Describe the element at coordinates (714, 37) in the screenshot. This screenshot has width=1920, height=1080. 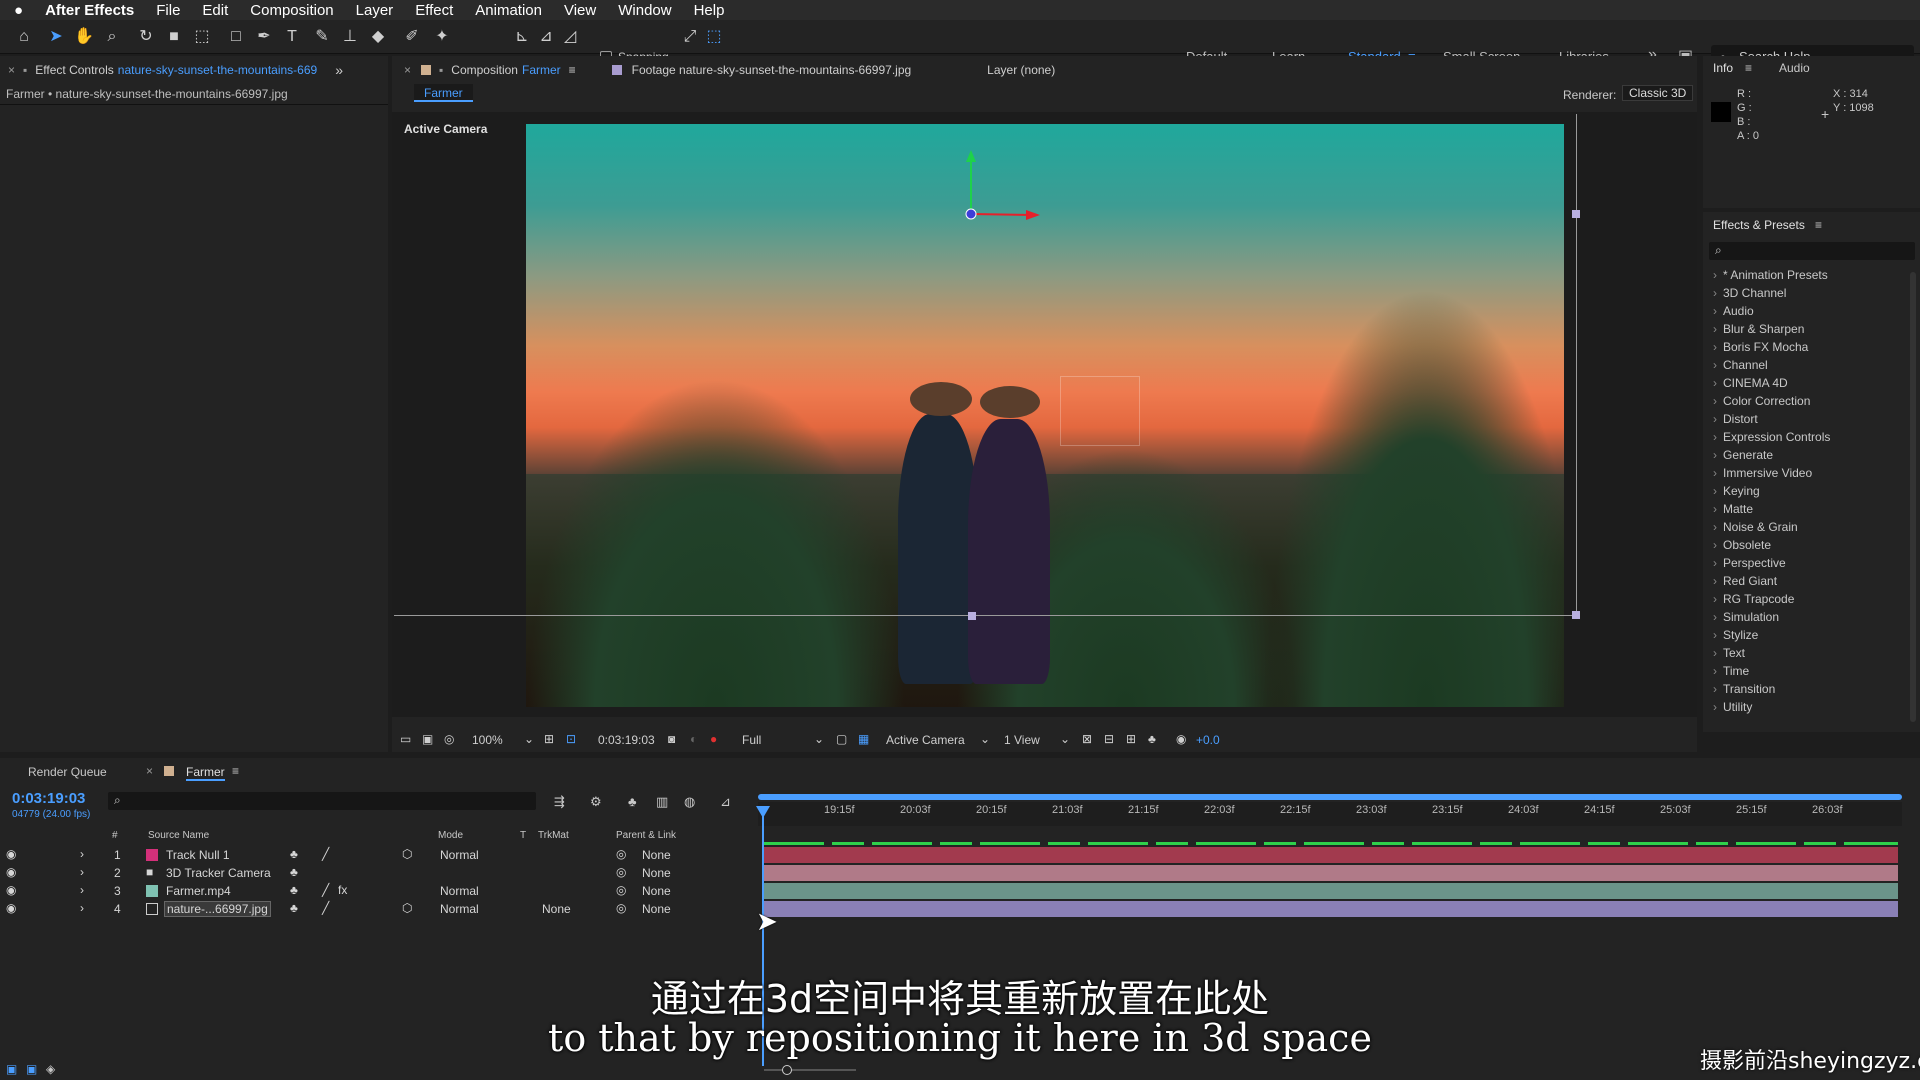
I see `snap-feature-icon: ⬚` at that location.